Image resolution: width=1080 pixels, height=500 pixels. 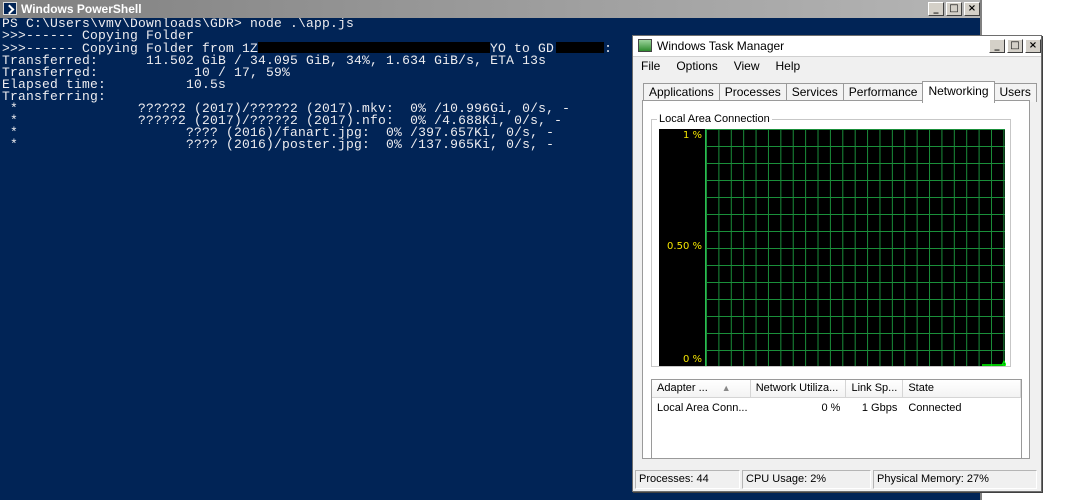 What do you see at coordinates (10, 8) in the screenshot?
I see `powershell-icon` at bounding box center [10, 8].